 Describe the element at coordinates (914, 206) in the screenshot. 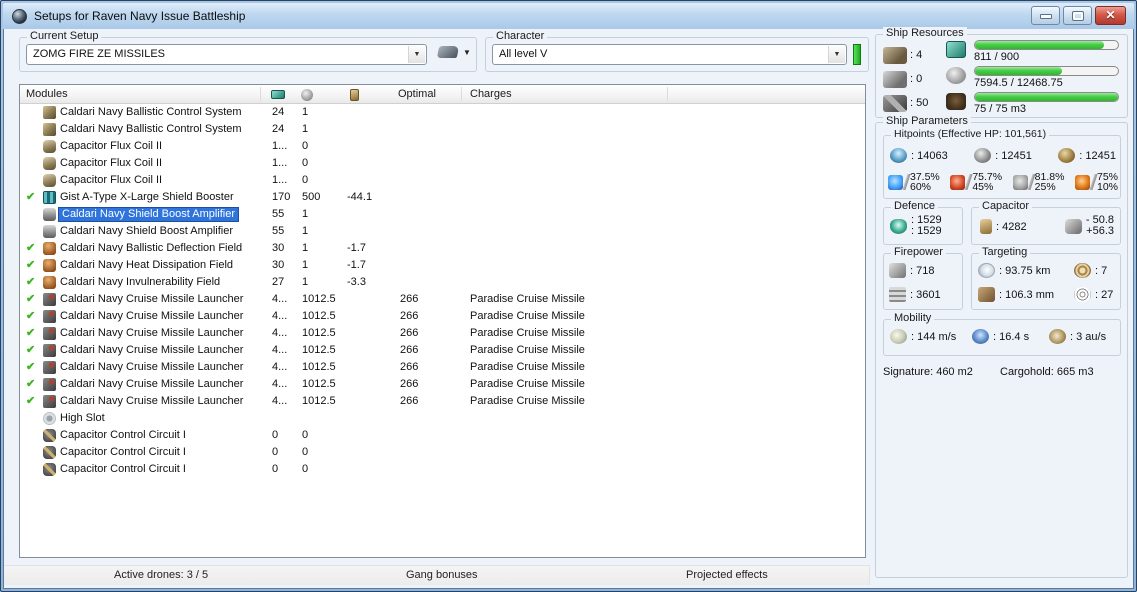

I see `defence-title: Defence` at that location.